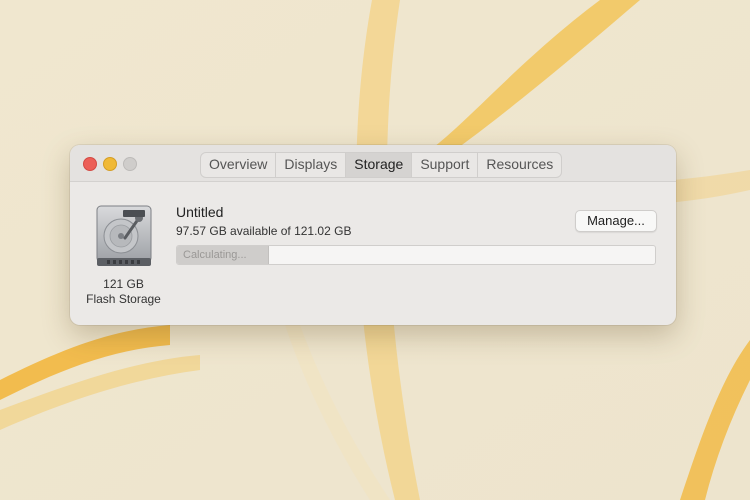 Image resolution: width=750 pixels, height=500 pixels. What do you see at coordinates (264, 231) in the screenshot?
I see `volume-availability: 97.57 GB available of 121.02 GB` at bounding box center [264, 231].